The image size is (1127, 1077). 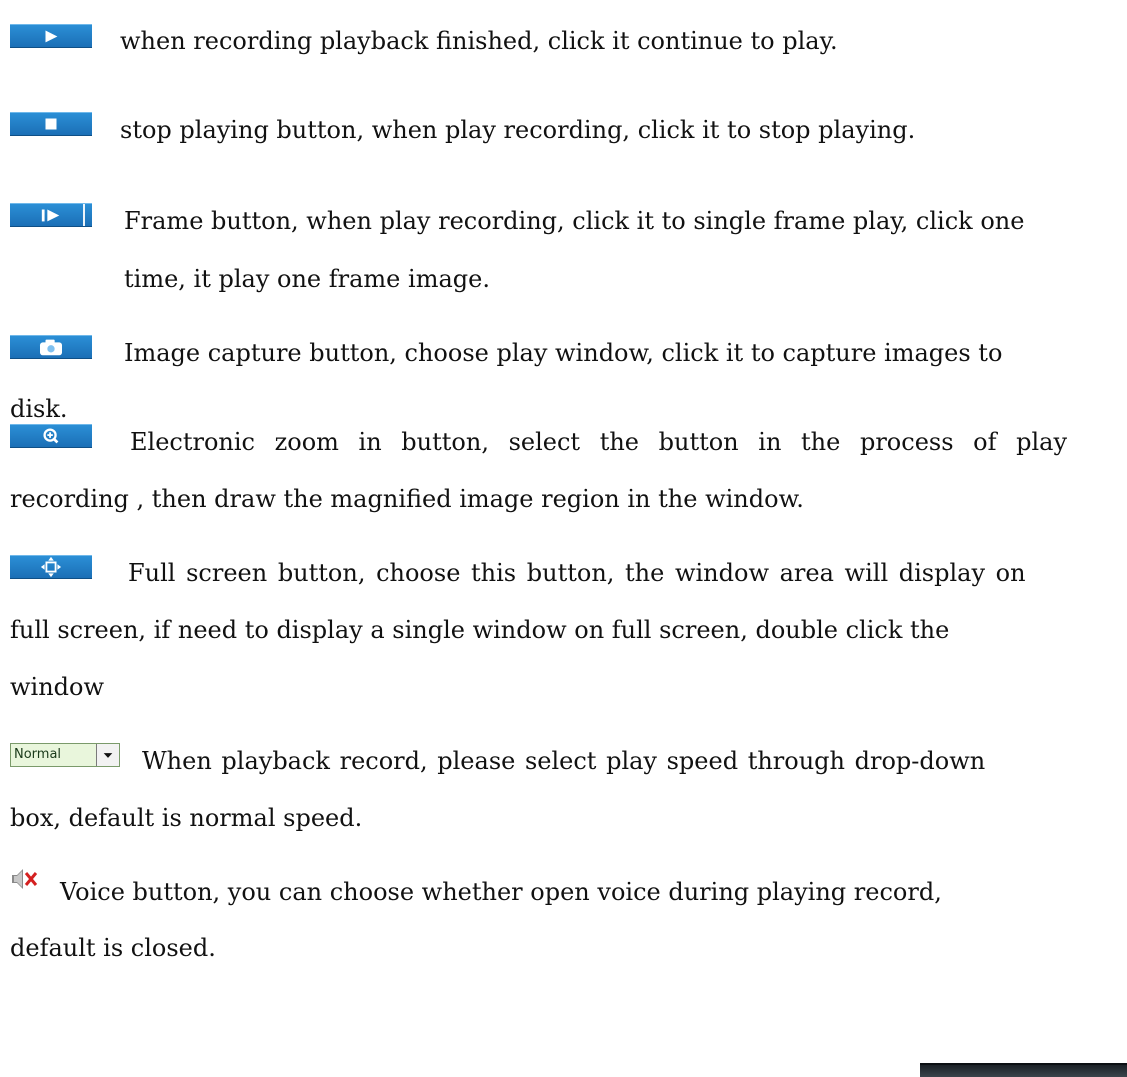 I want to click on zoom-in-button, so click(x=51, y=436).